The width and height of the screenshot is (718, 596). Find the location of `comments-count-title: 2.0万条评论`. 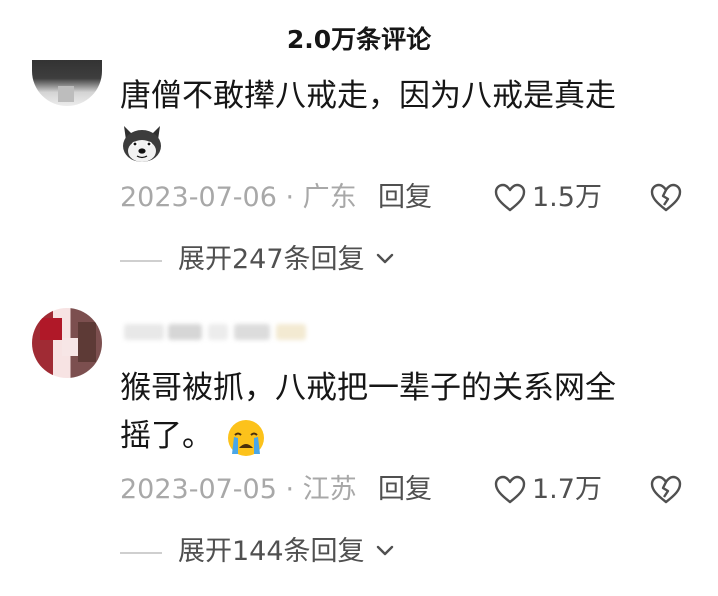

comments-count-title: 2.0万条评论 is located at coordinates (359, 39).